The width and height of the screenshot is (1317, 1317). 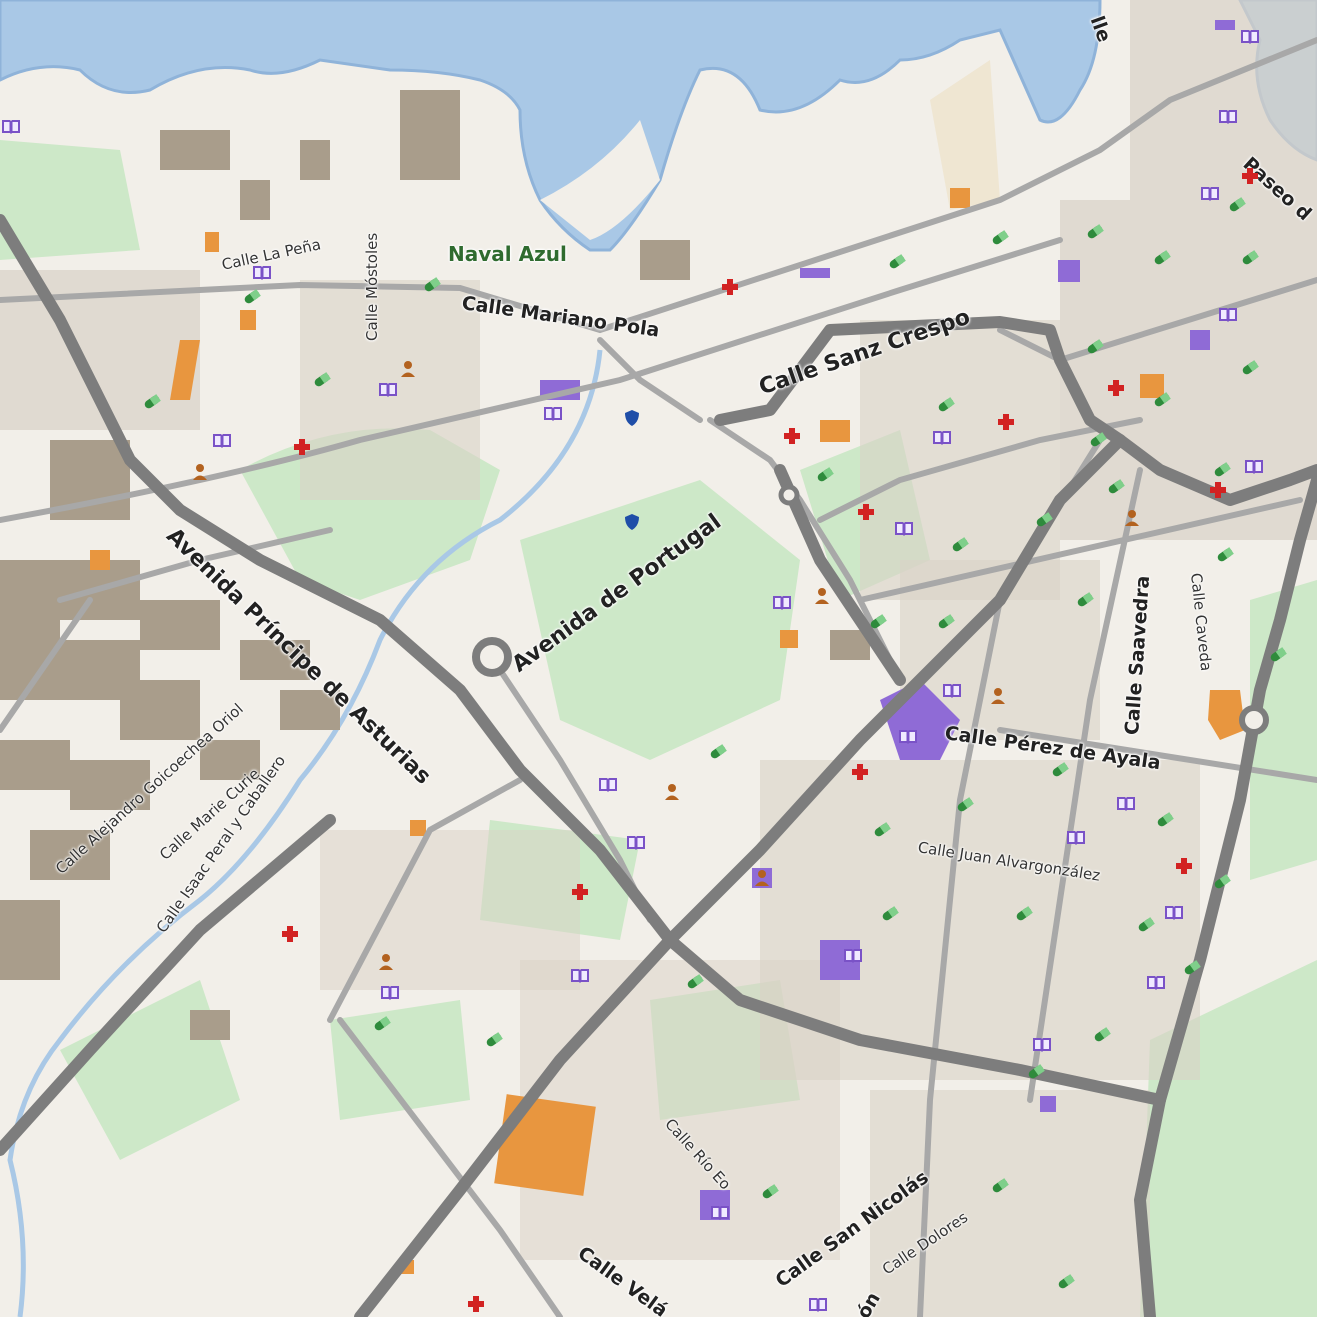 I want to click on label-naval-azul: Naval Azul, so click(x=507, y=254).